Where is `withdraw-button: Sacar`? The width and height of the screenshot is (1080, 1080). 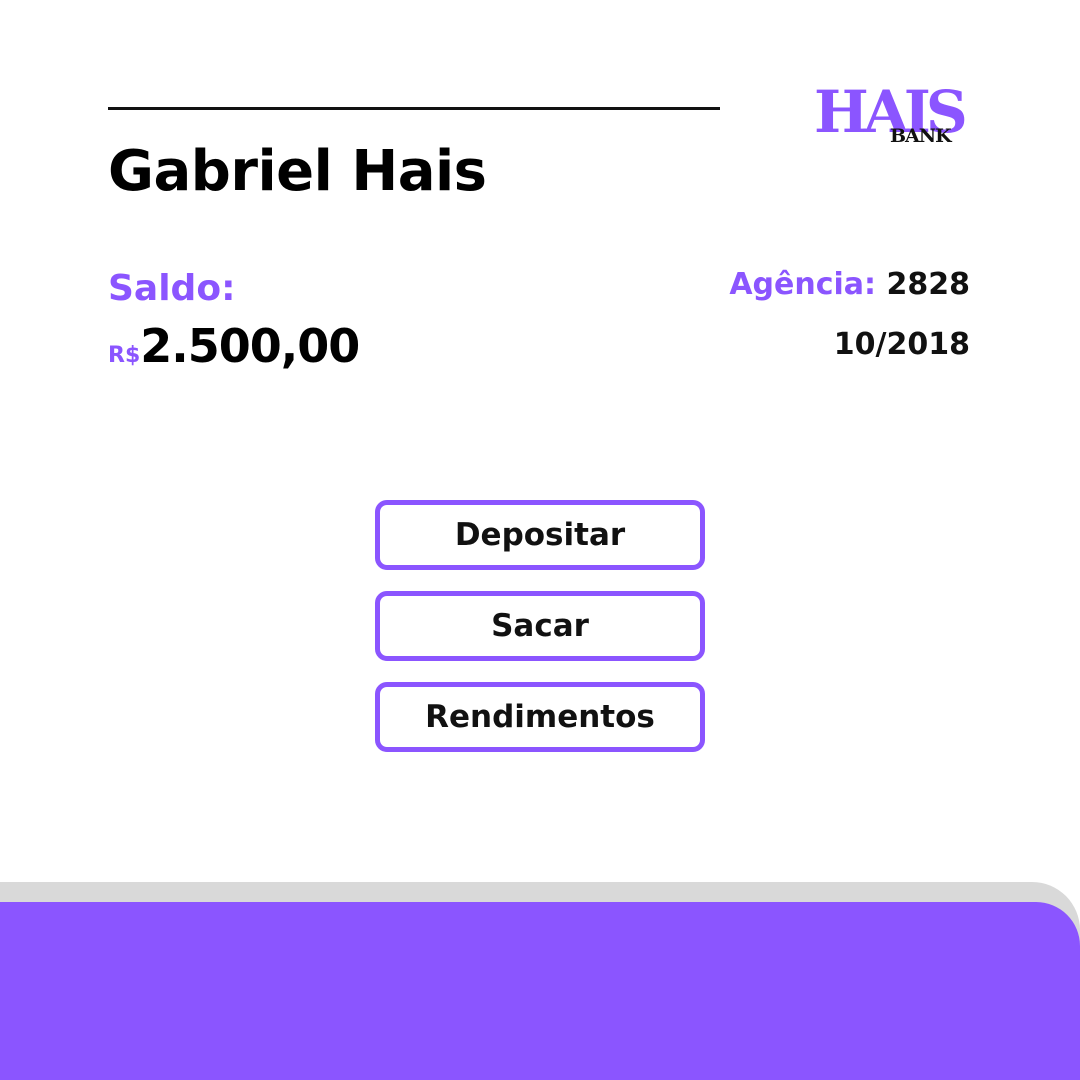
withdraw-button: Sacar is located at coordinates (540, 626).